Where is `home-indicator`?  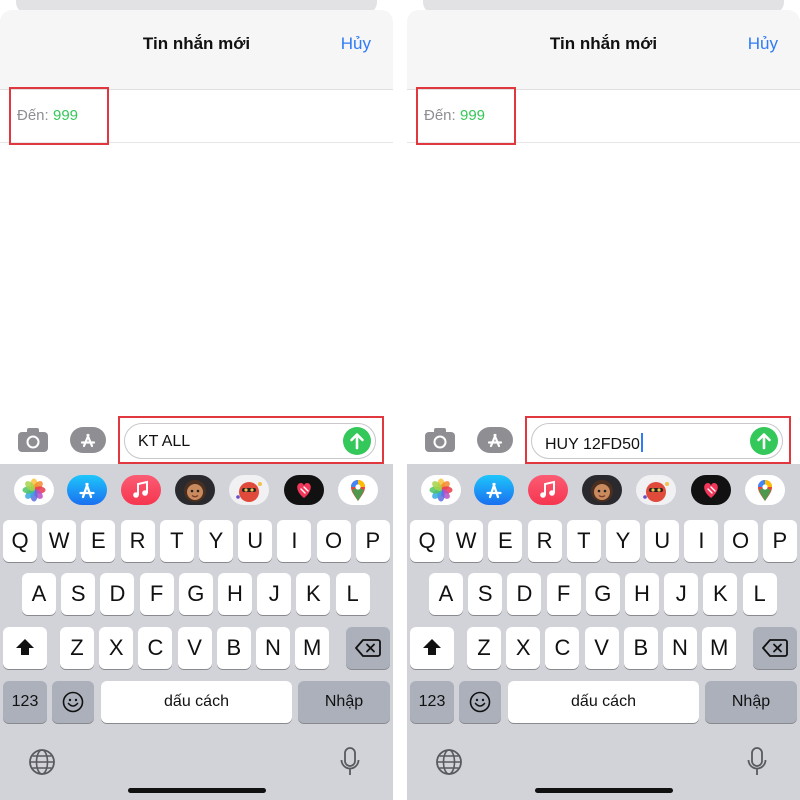 home-indicator is located at coordinates (603, 790).